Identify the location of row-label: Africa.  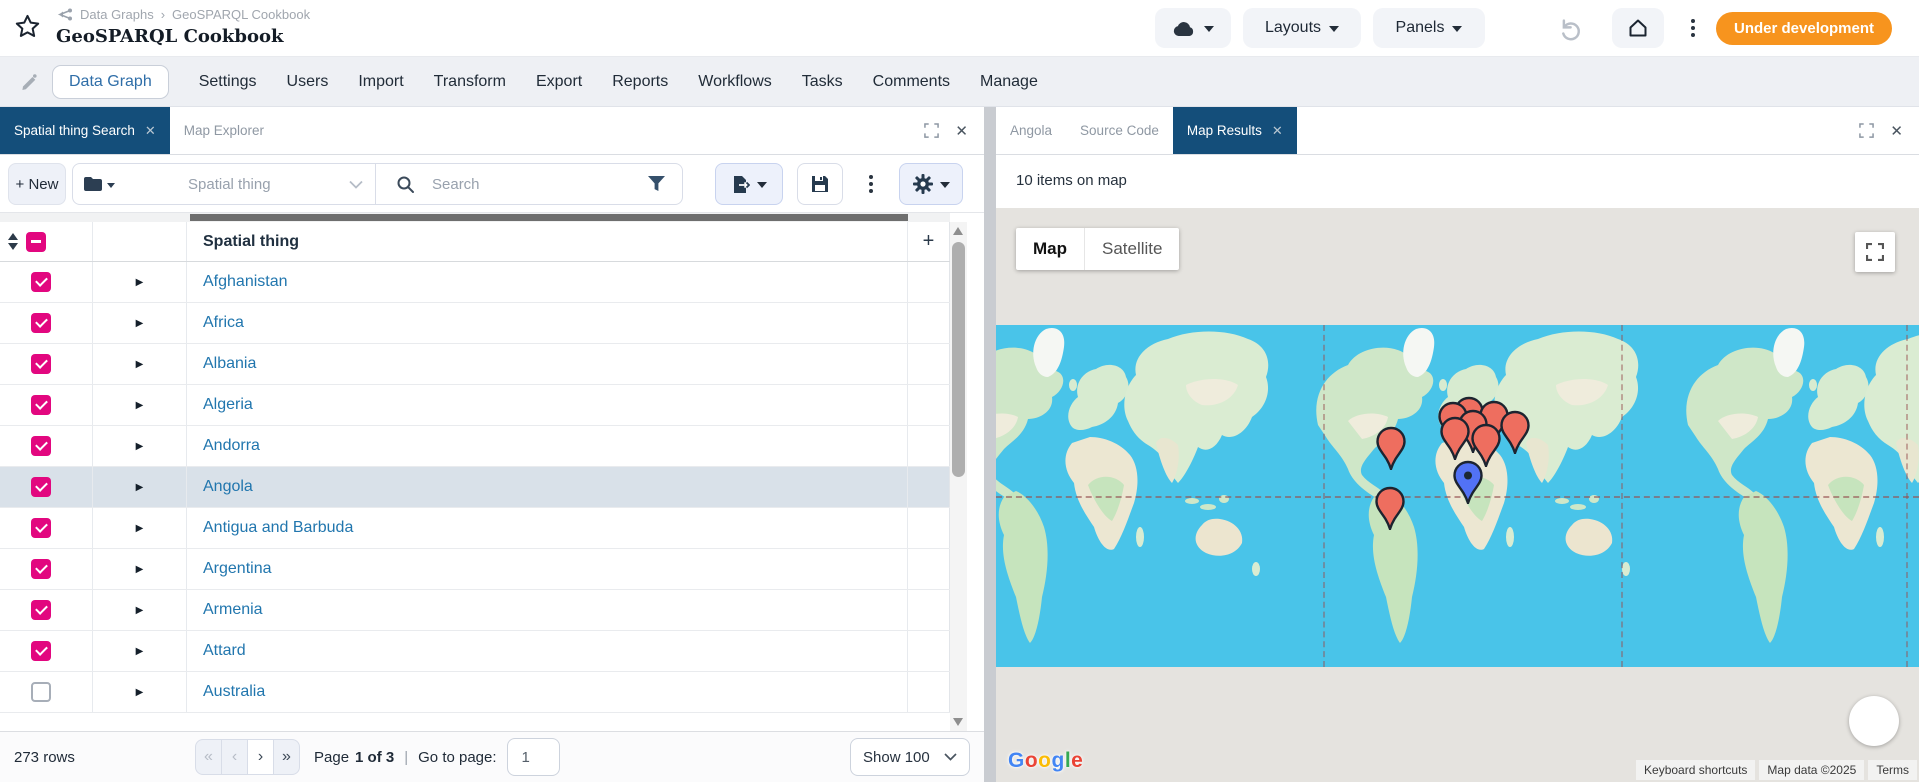
(223, 323).